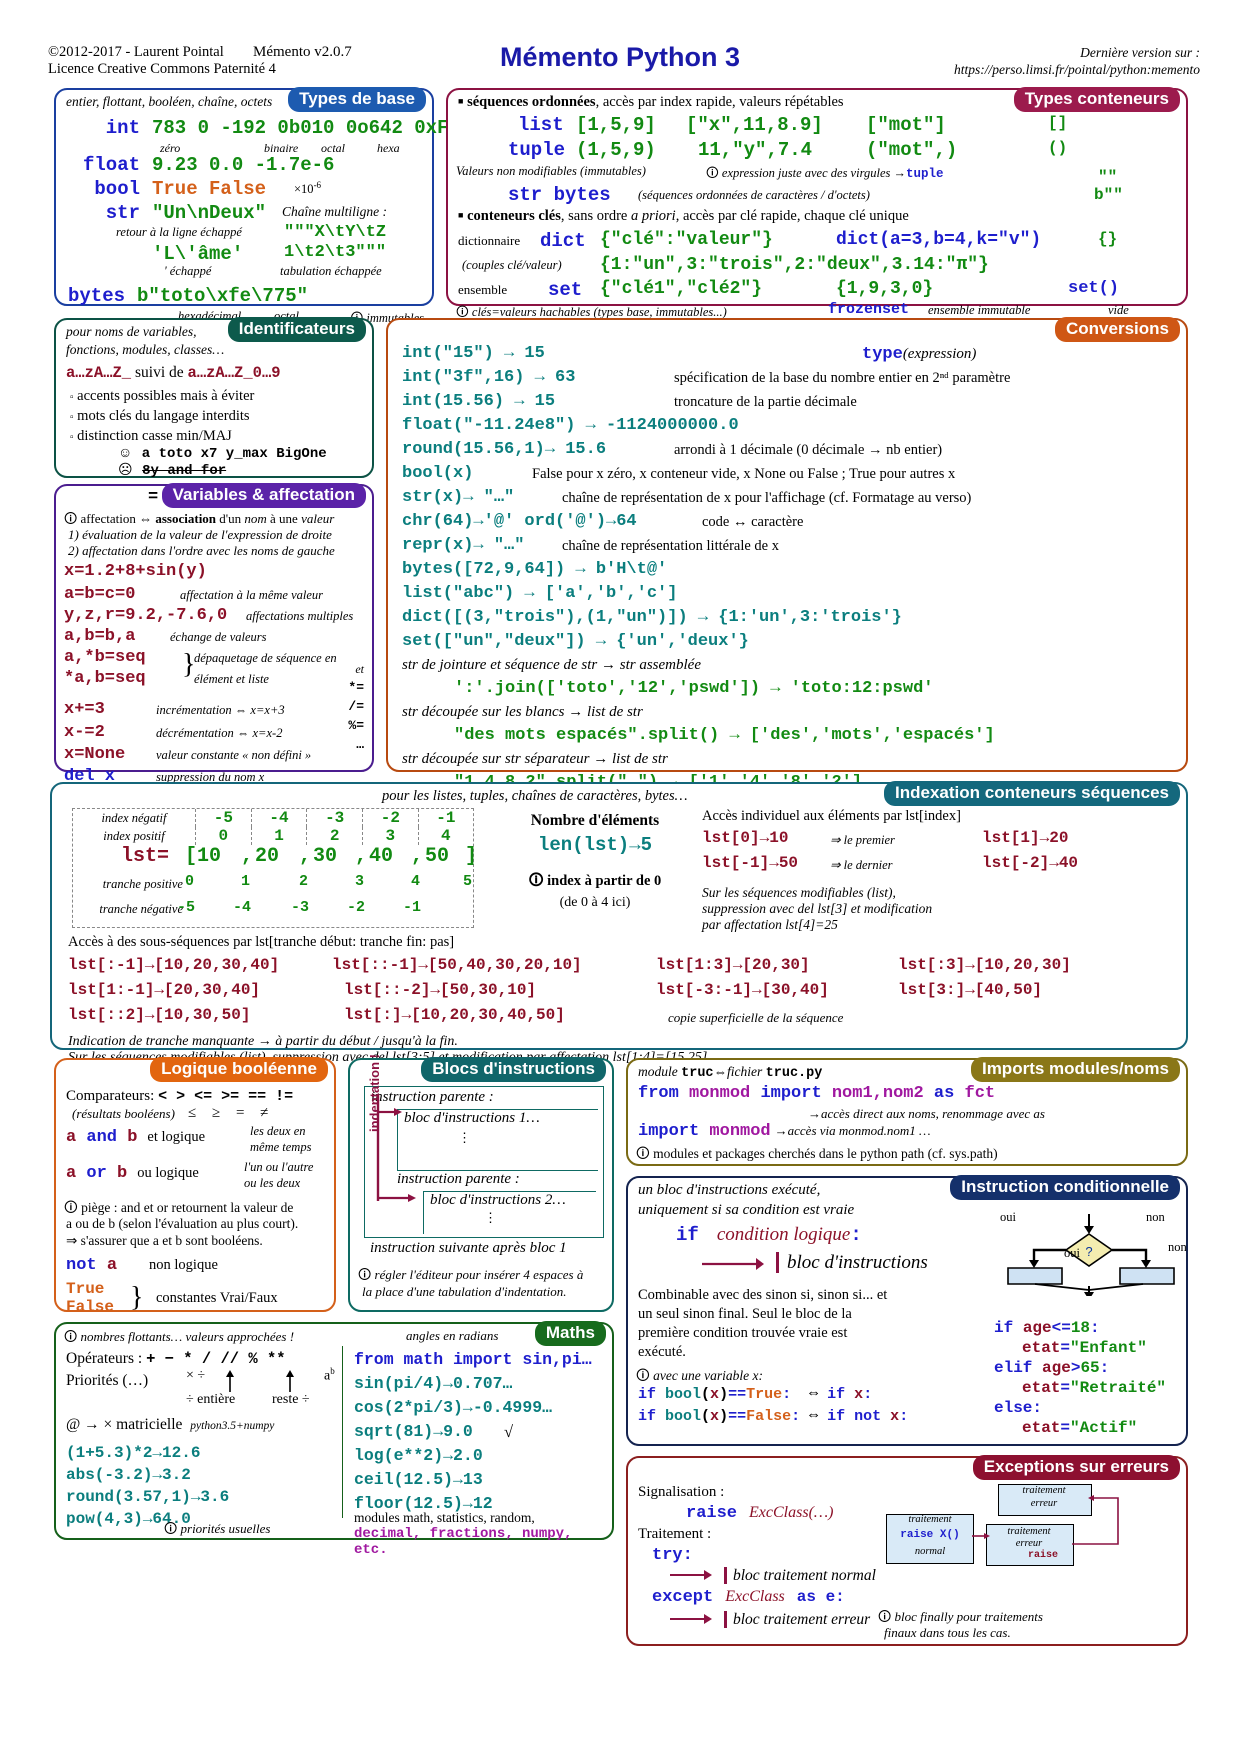  Describe the element at coordinates (246, 881) in the screenshot. I see `slice-pos-1: 1` at that location.